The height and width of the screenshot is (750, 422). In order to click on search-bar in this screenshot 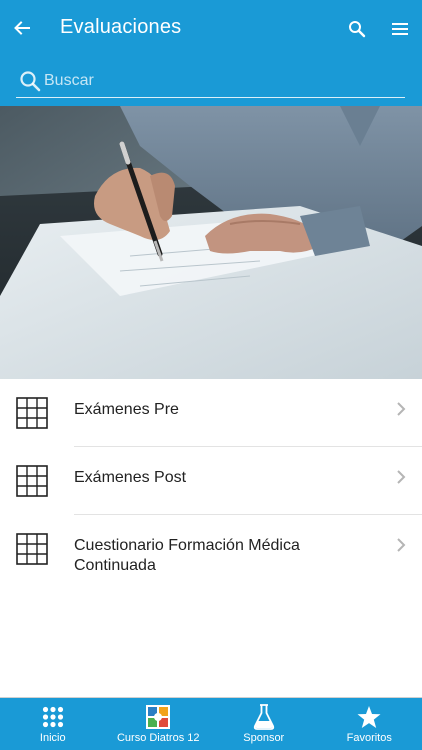, I will do `click(210, 81)`.